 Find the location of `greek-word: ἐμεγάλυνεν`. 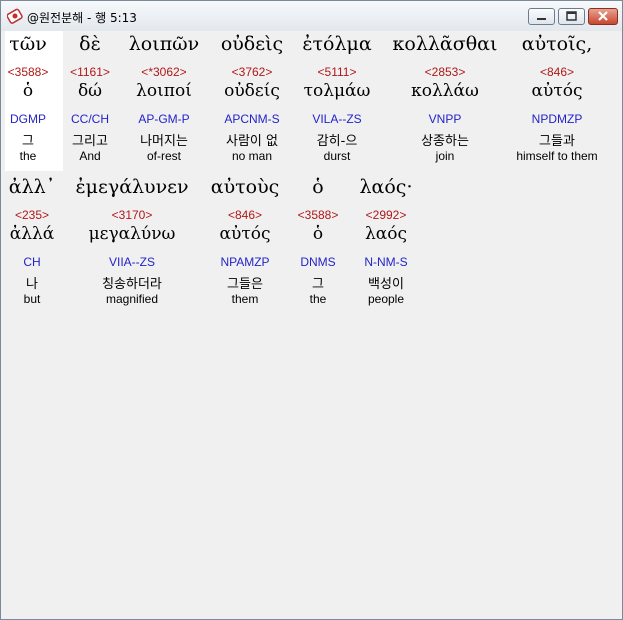

greek-word: ἐμεγάλυνεν is located at coordinates (132, 187).